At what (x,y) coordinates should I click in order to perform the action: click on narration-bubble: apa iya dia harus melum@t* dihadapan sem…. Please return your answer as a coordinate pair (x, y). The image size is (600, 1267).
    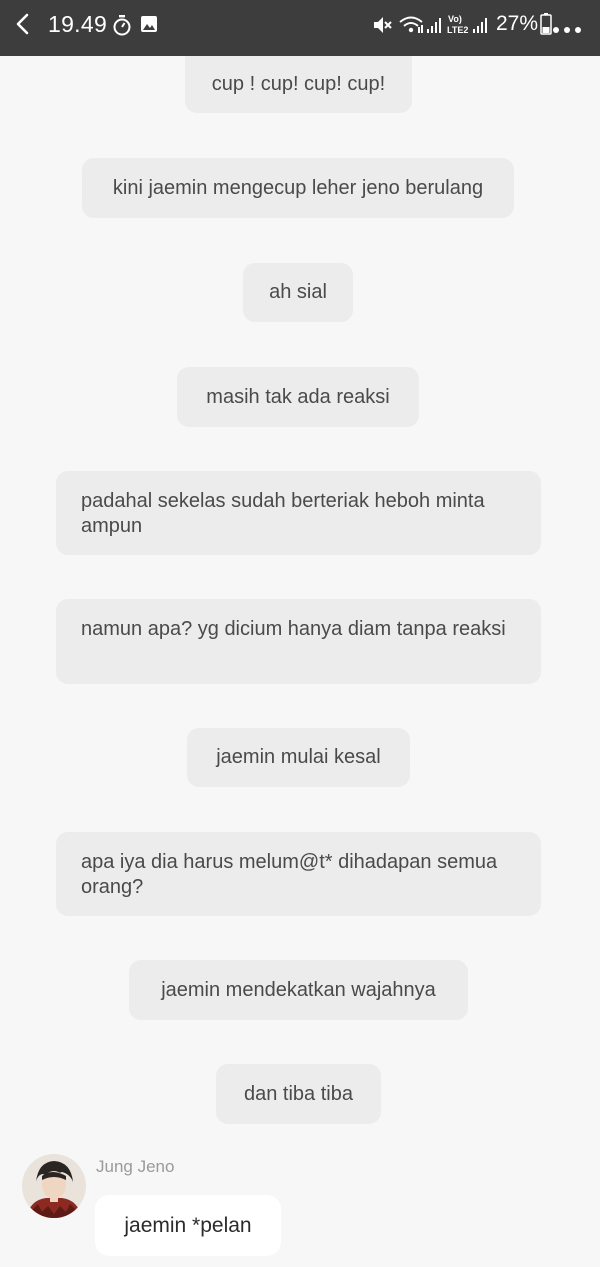
    Looking at the image, I should click on (298, 874).